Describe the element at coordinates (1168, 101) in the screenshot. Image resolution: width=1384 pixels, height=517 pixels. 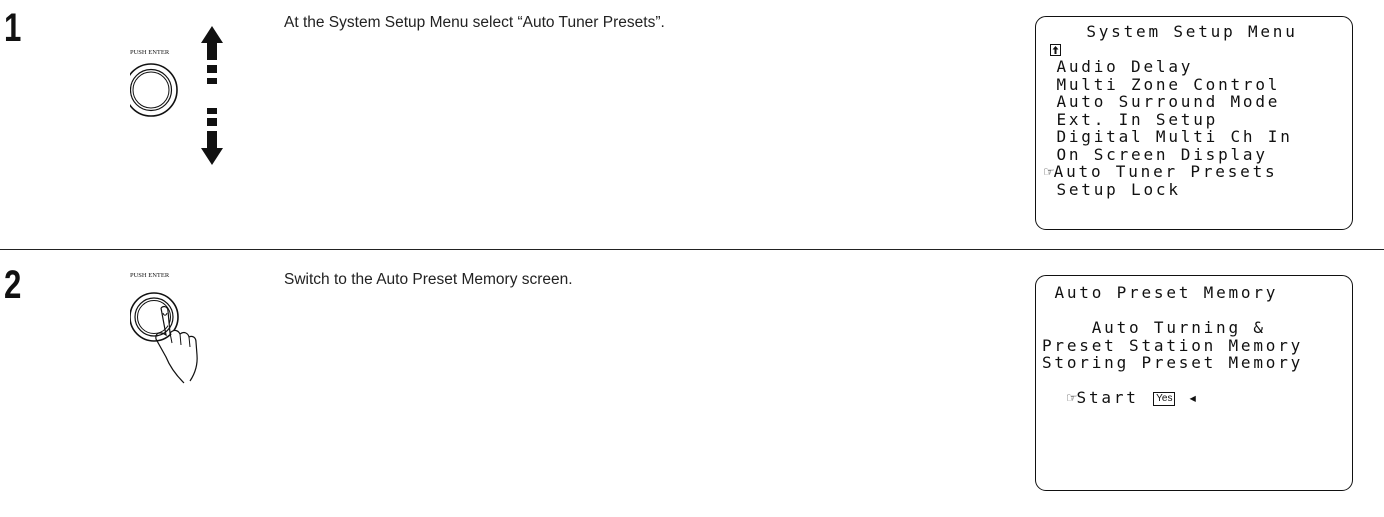
I see `menu-item-auto-surround-mode: Auto Surround Mode` at that location.